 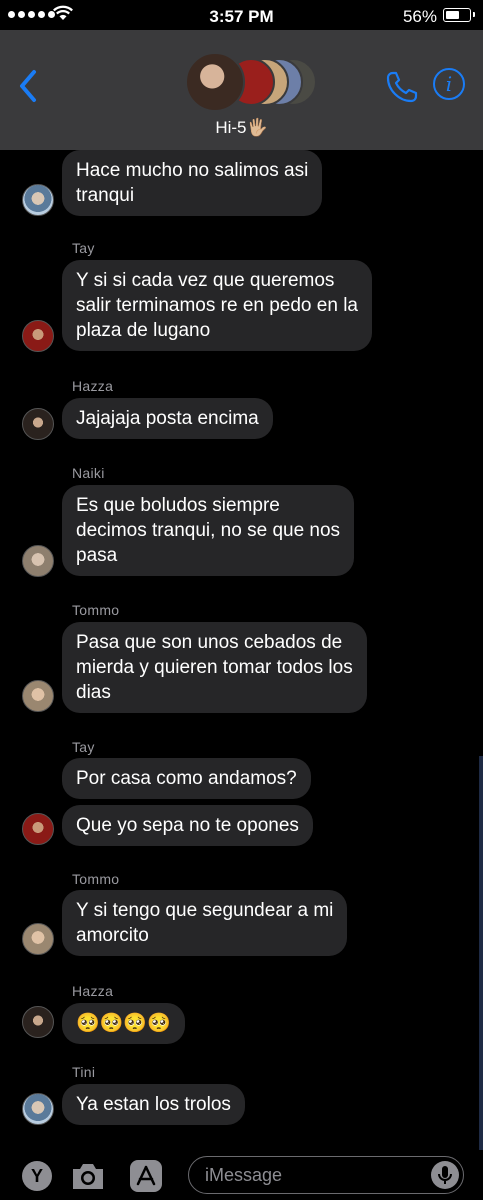 What do you see at coordinates (37, 1176) in the screenshot?
I see `app-y-button: Y` at bounding box center [37, 1176].